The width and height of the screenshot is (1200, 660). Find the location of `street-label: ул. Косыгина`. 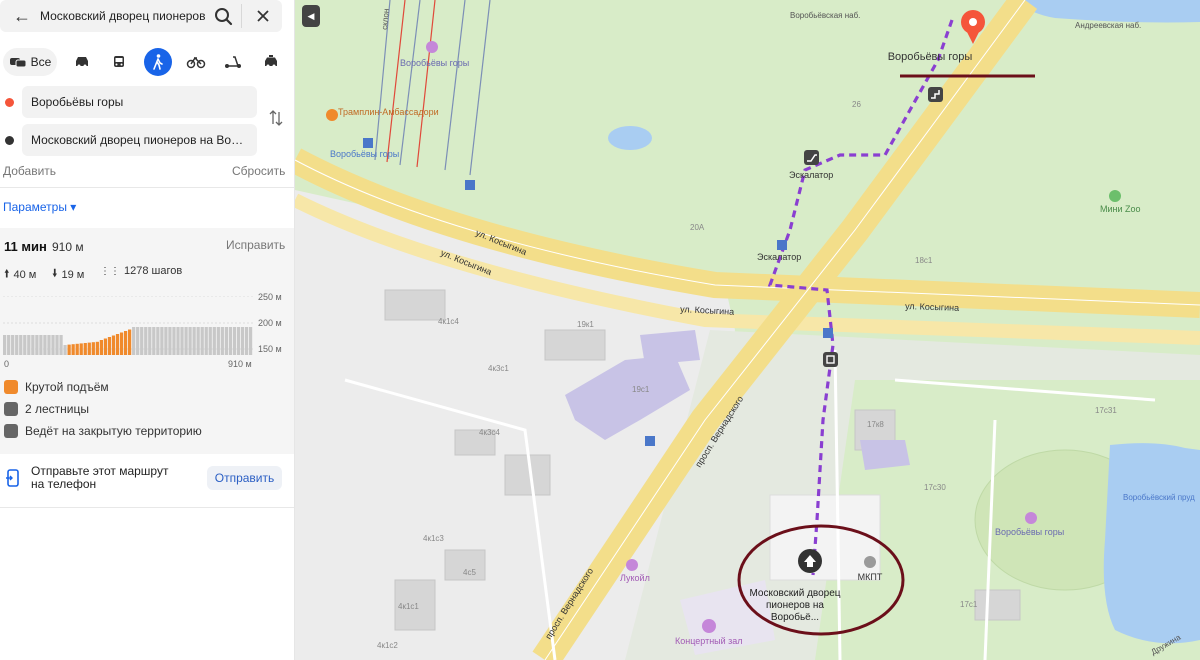

street-label: ул. Косыгина is located at coordinates (932, 307).